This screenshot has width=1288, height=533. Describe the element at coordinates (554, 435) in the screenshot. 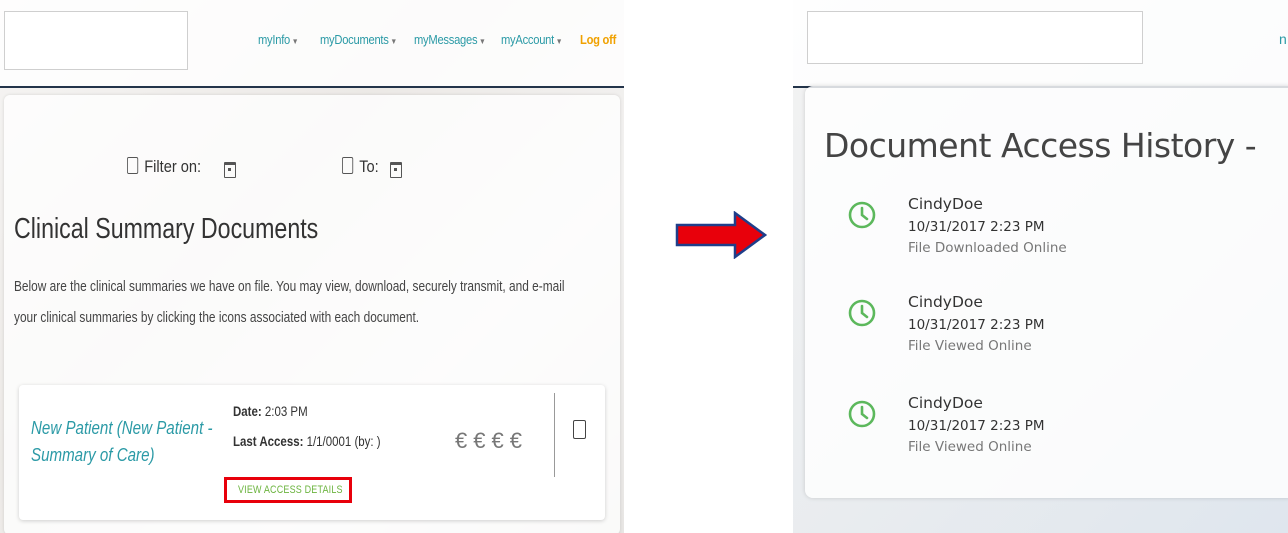

I see `divider` at that location.